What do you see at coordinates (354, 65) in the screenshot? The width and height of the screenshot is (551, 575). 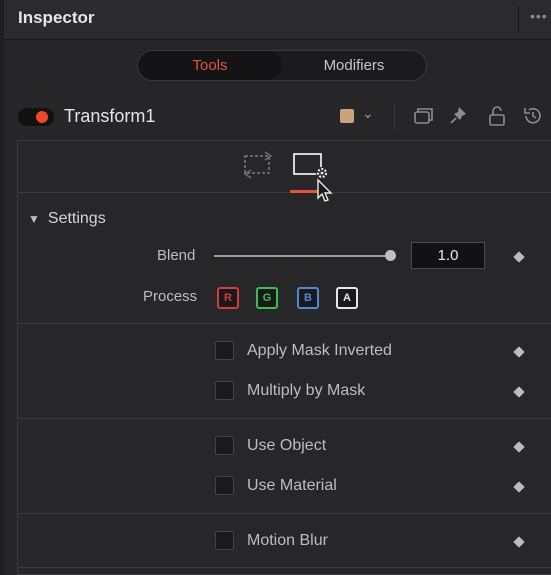 I see `tab-modifiers: Modifiers` at bounding box center [354, 65].